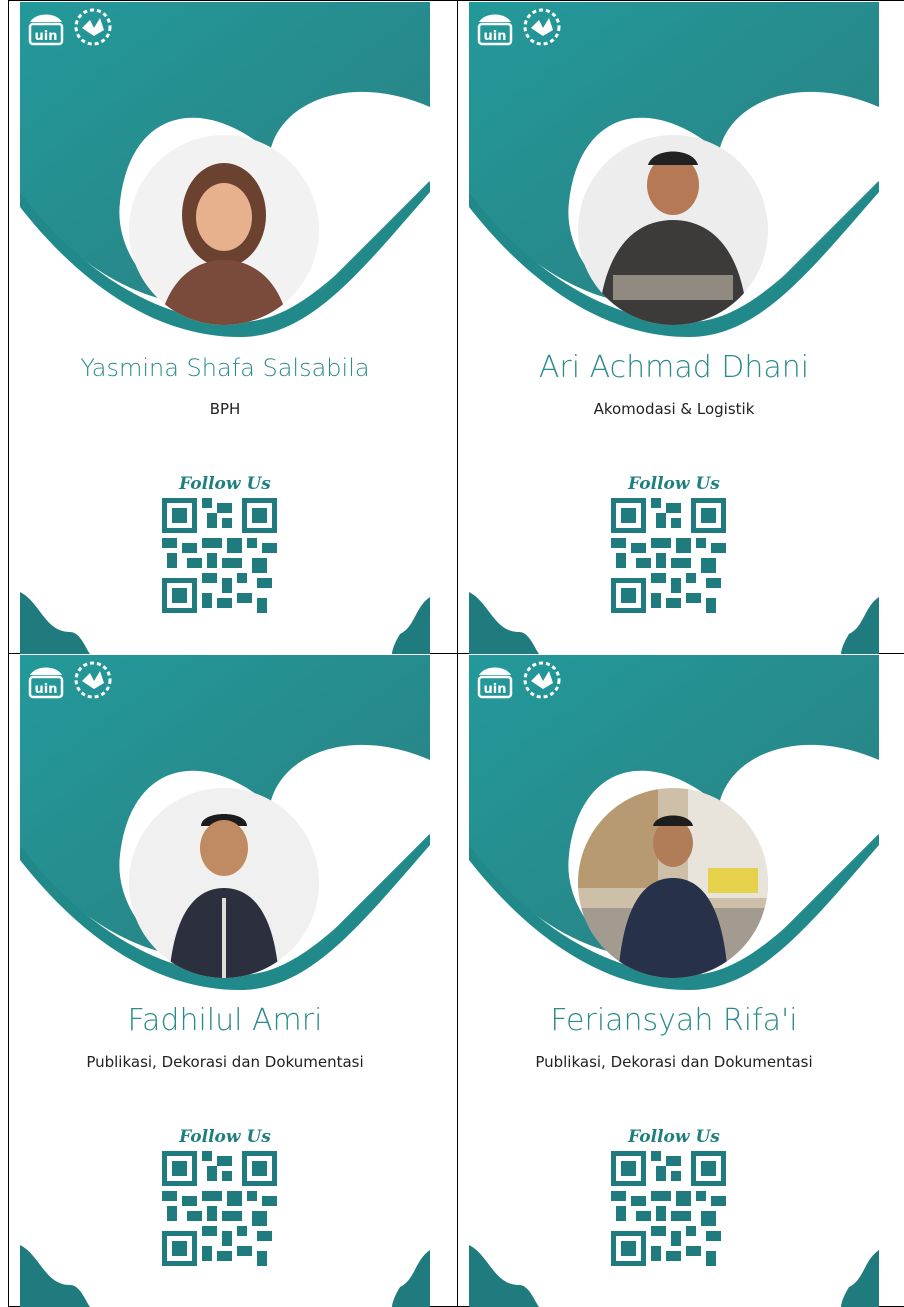  Describe the element at coordinates (225, 1020) in the screenshot. I see `member-name: Fadhilul Amri` at that location.